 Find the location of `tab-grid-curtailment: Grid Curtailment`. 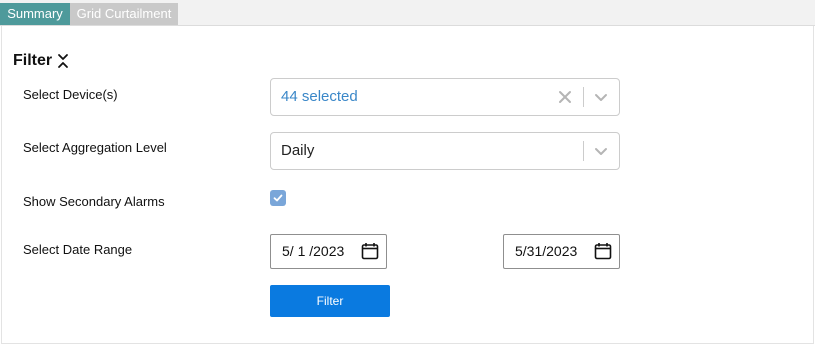

tab-grid-curtailment: Grid Curtailment is located at coordinates (124, 14).